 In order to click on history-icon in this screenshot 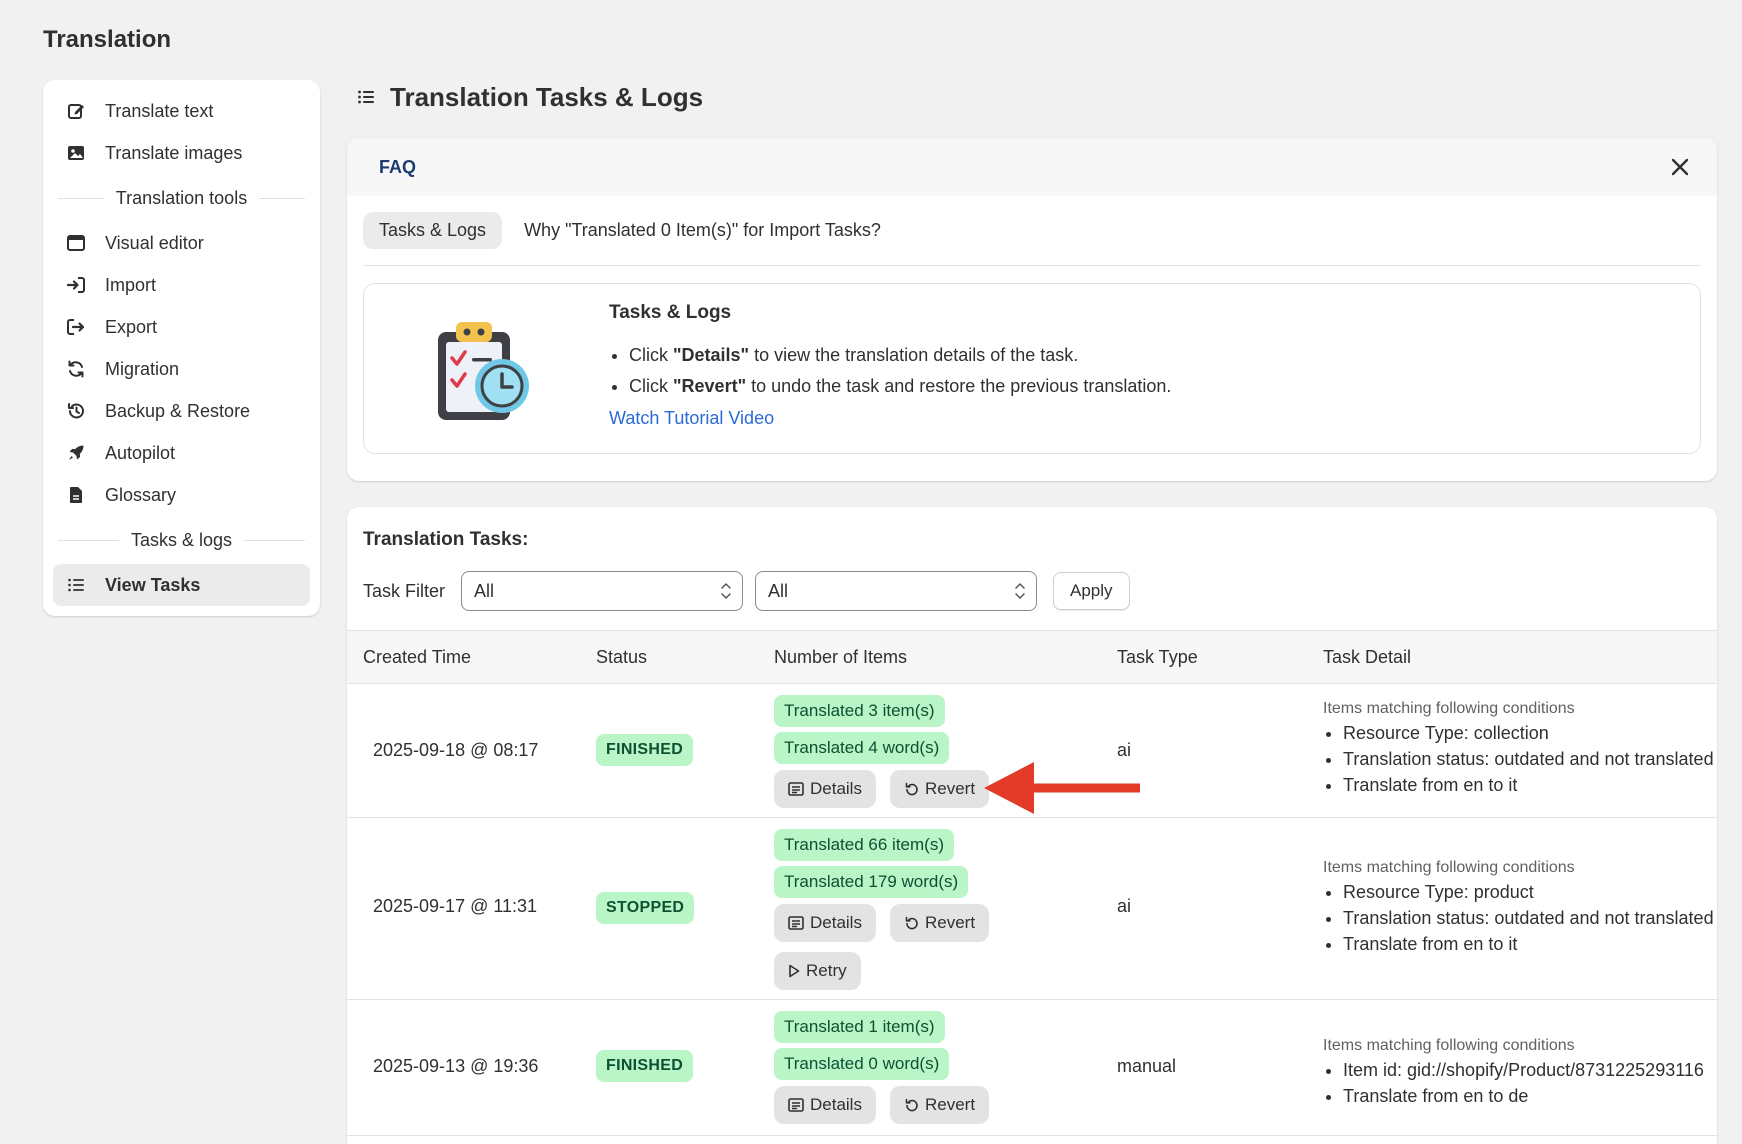, I will do `click(76, 411)`.